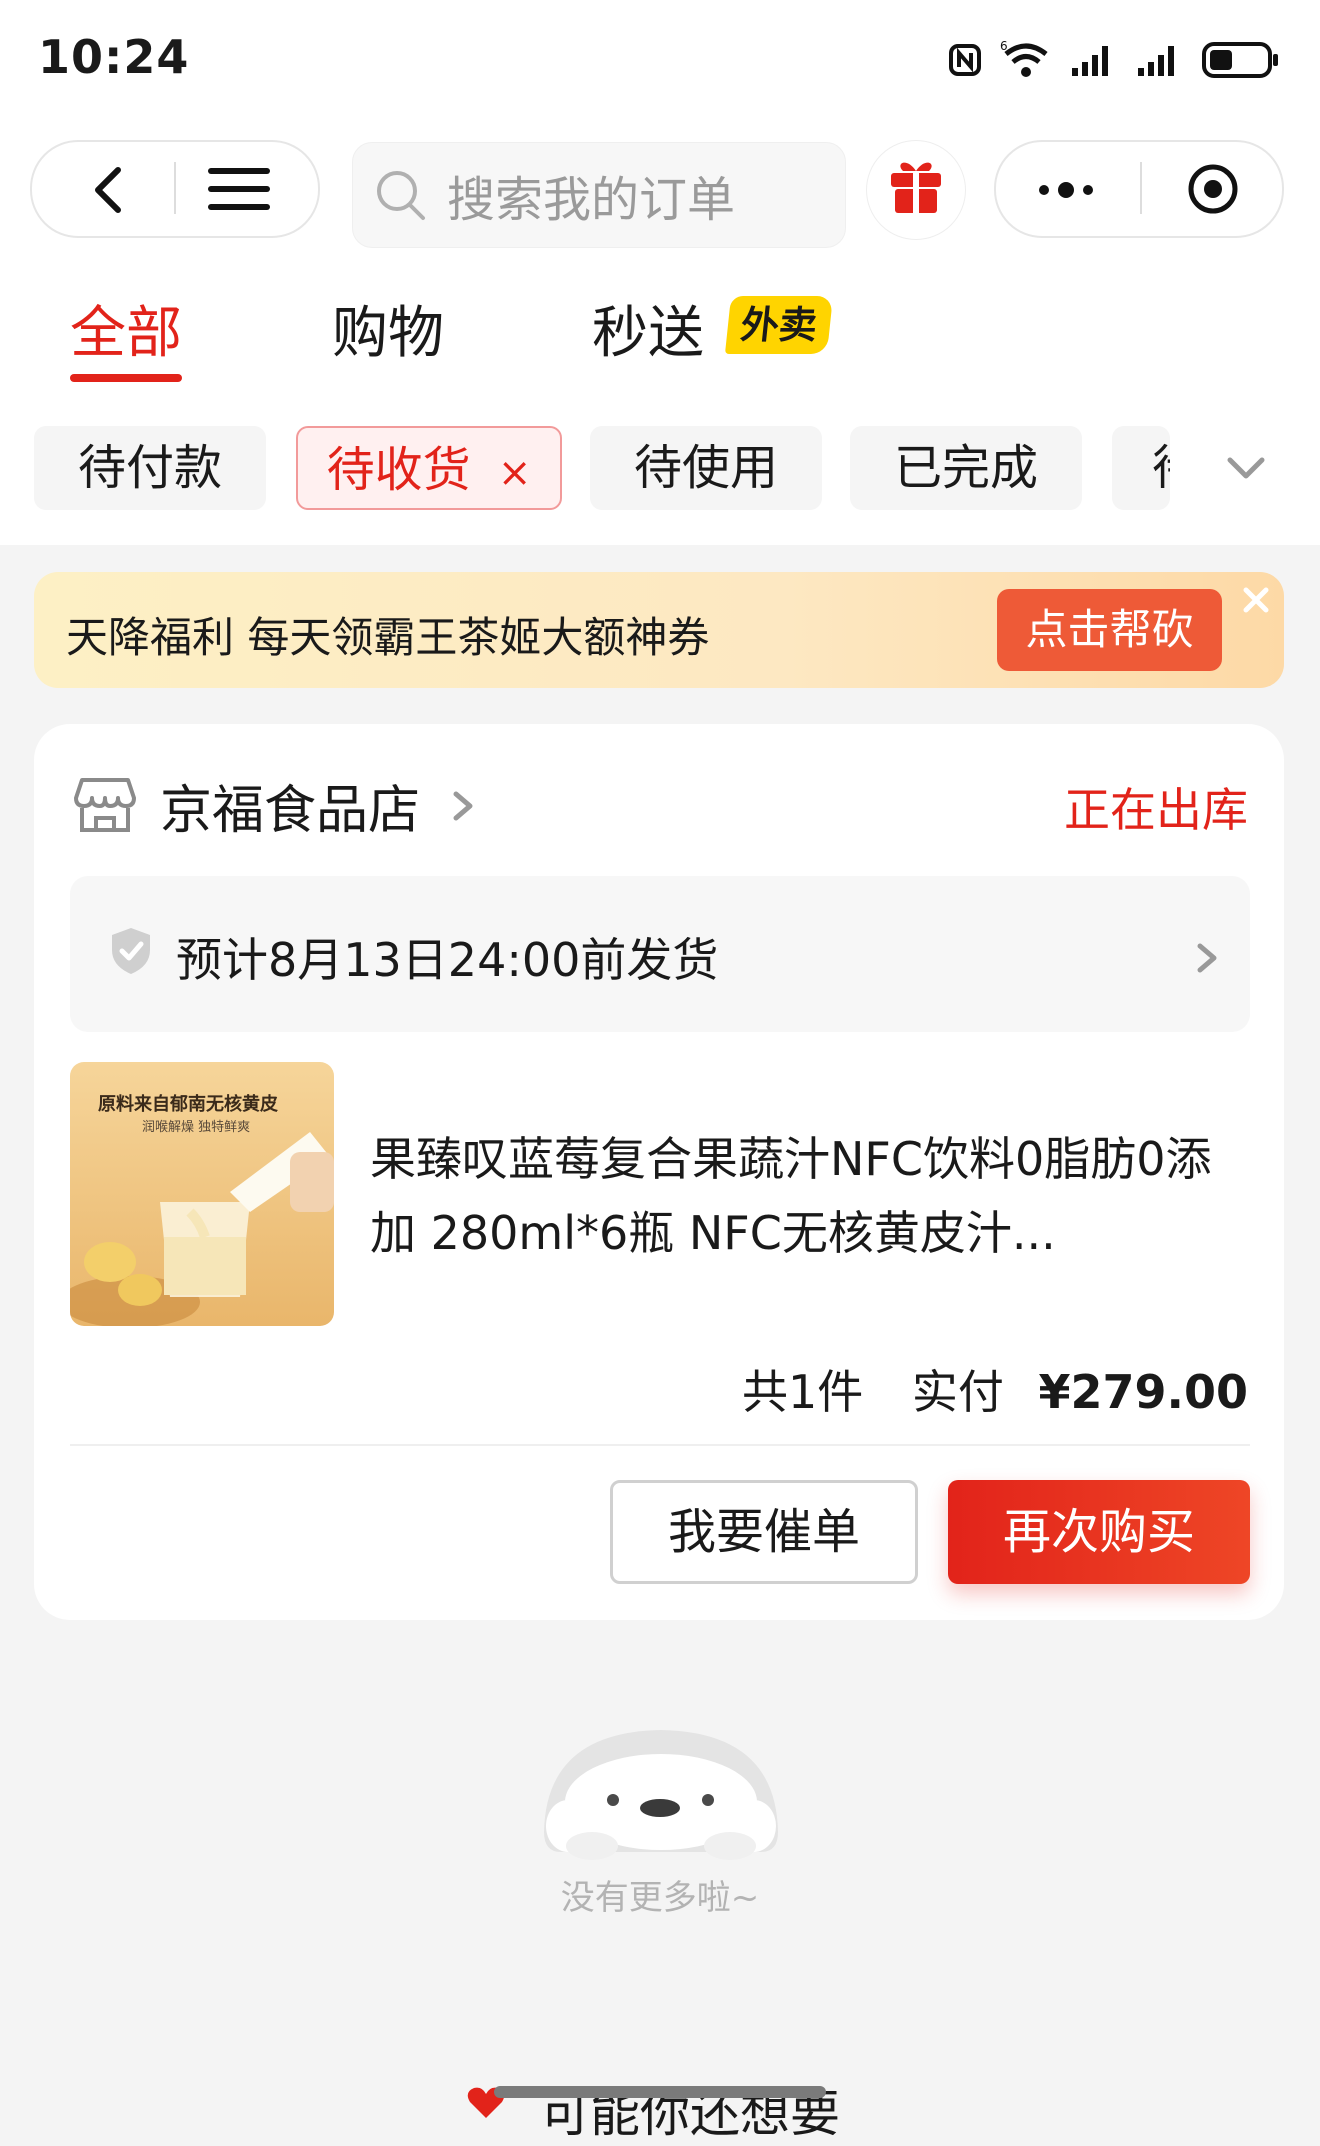 The width and height of the screenshot is (1320, 2146). I want to click on banner-close-icon, so click(1256, 600).